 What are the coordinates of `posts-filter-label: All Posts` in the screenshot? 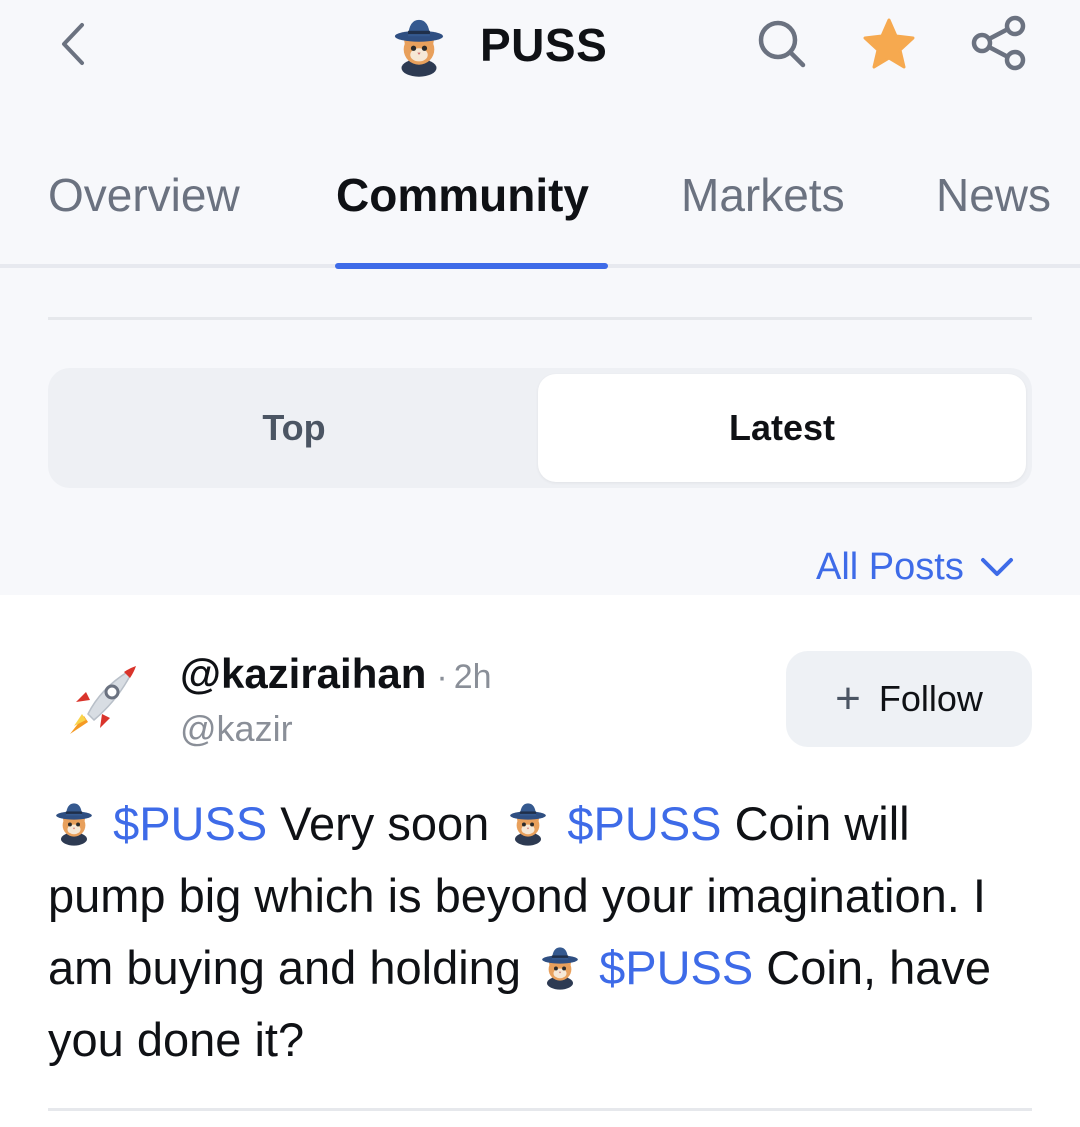 It's located at (890, 566).